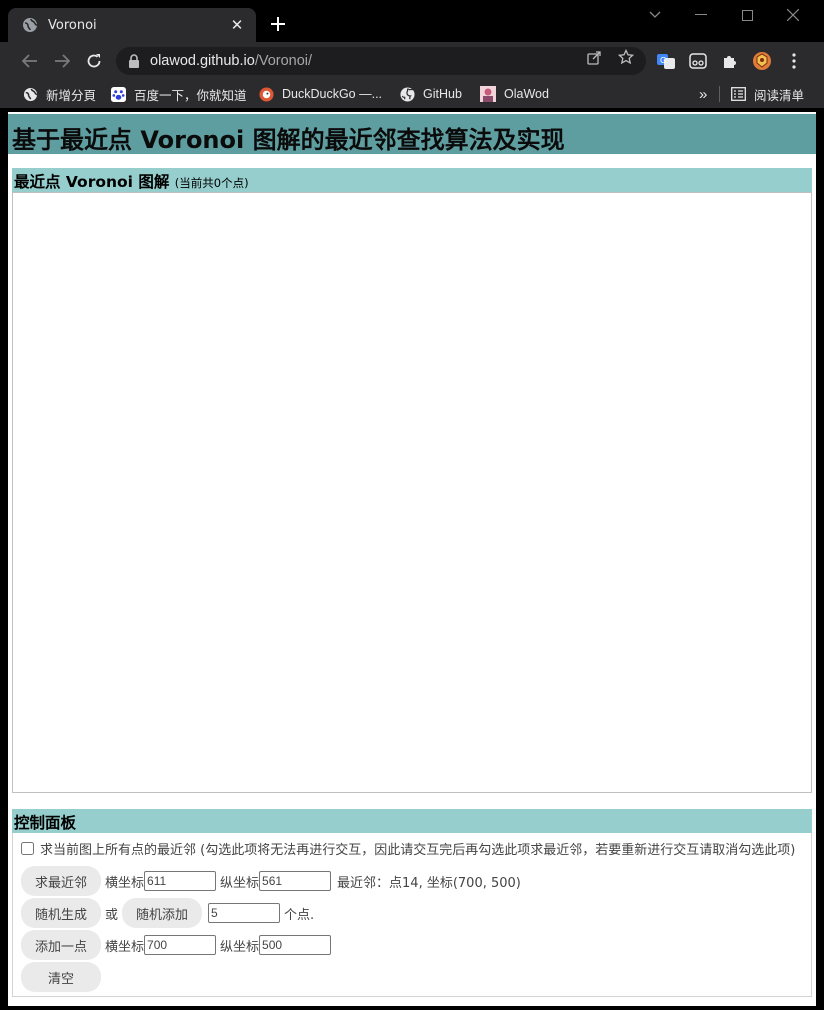 The height and width of the screenshot is (1010, 824). What do you see at coordinates (94, 61) in the screenshot?
I see `reload-icon` at bounding box center [94, 61].